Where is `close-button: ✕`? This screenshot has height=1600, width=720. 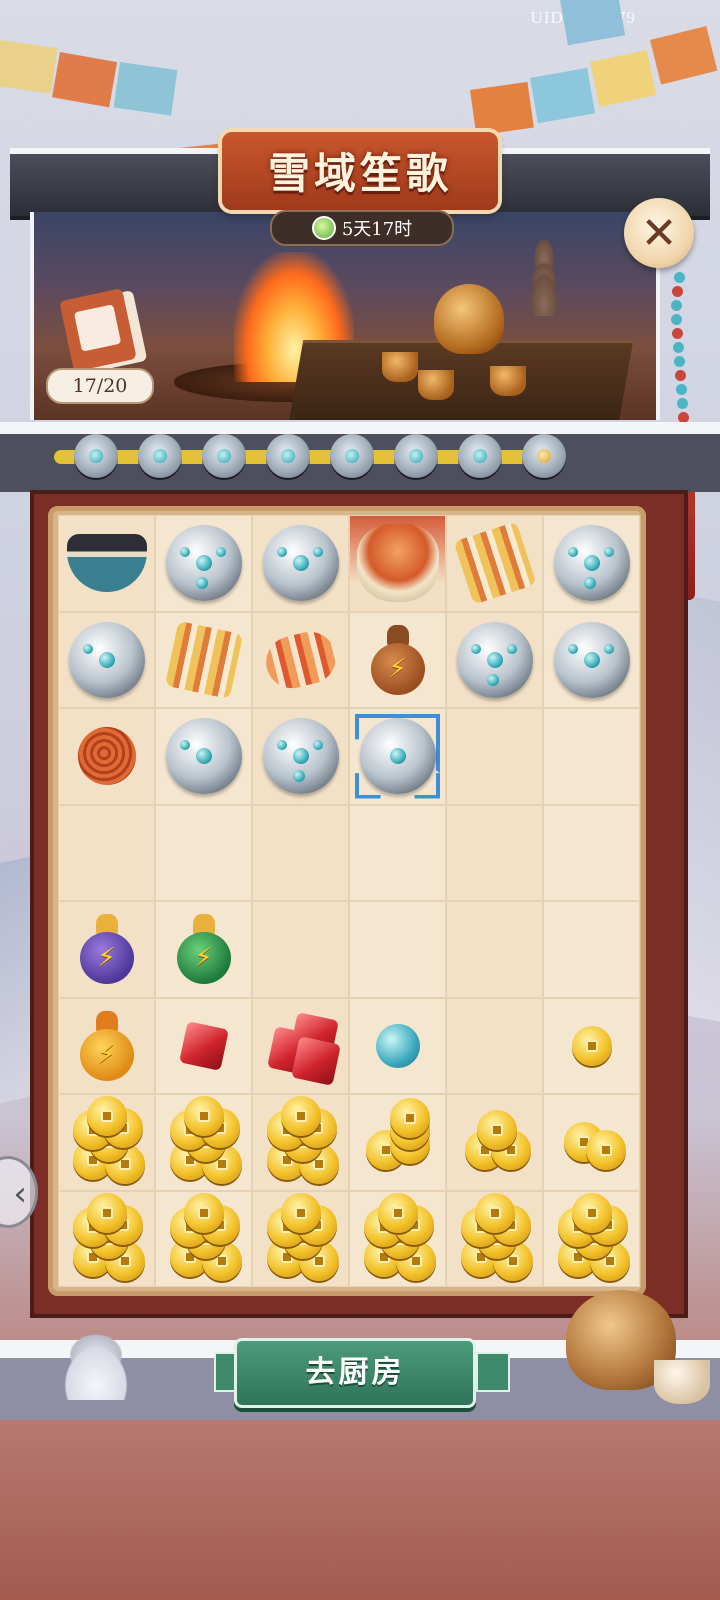
close-button: ✕ is located at coordinates (659, 233).